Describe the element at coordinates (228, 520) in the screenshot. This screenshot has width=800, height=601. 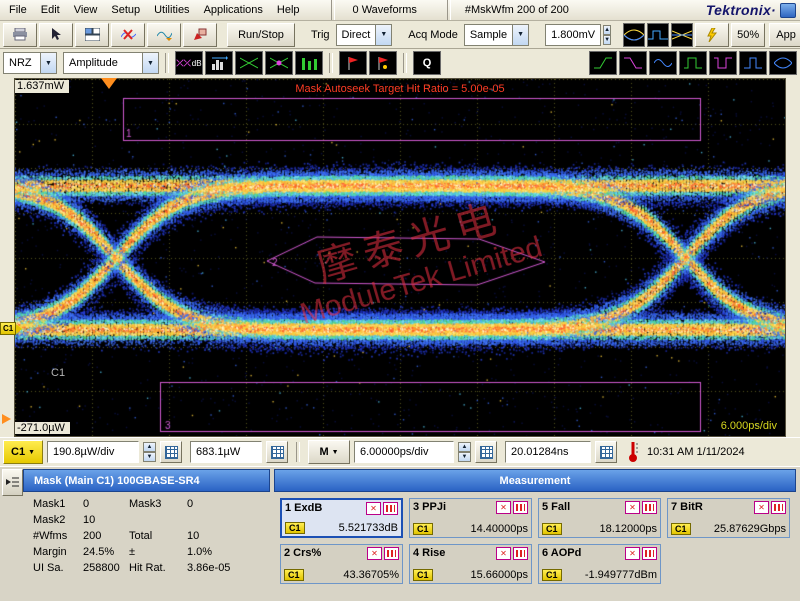
I see `mask-stat-value` at that location.